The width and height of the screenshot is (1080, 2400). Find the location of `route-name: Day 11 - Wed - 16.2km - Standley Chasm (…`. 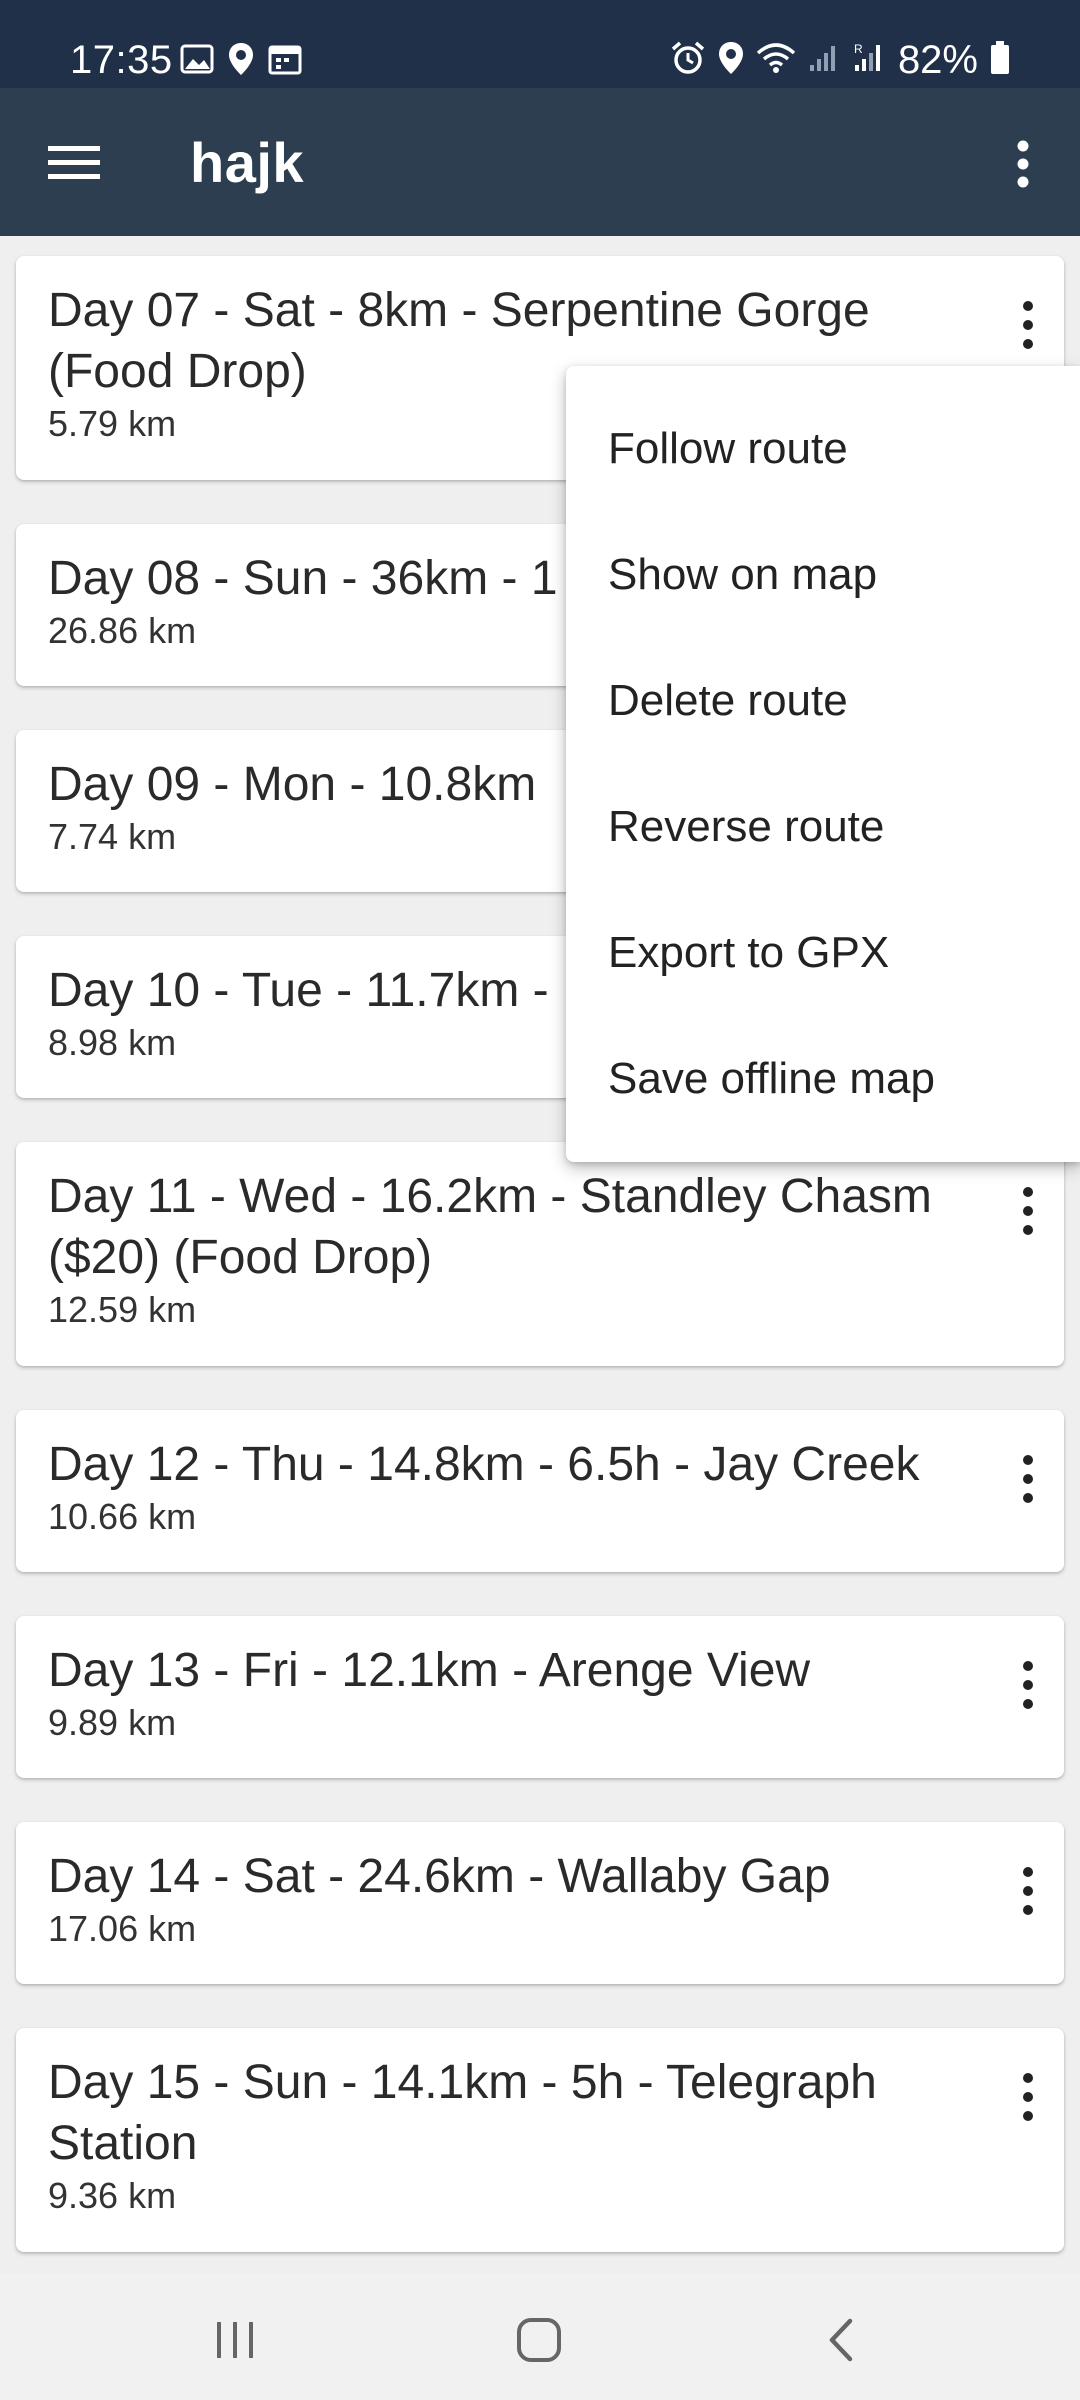

route-name: Day 11 - Wed - 16.2km - Standley Chasm (… is located at coordinates (490, 1227).